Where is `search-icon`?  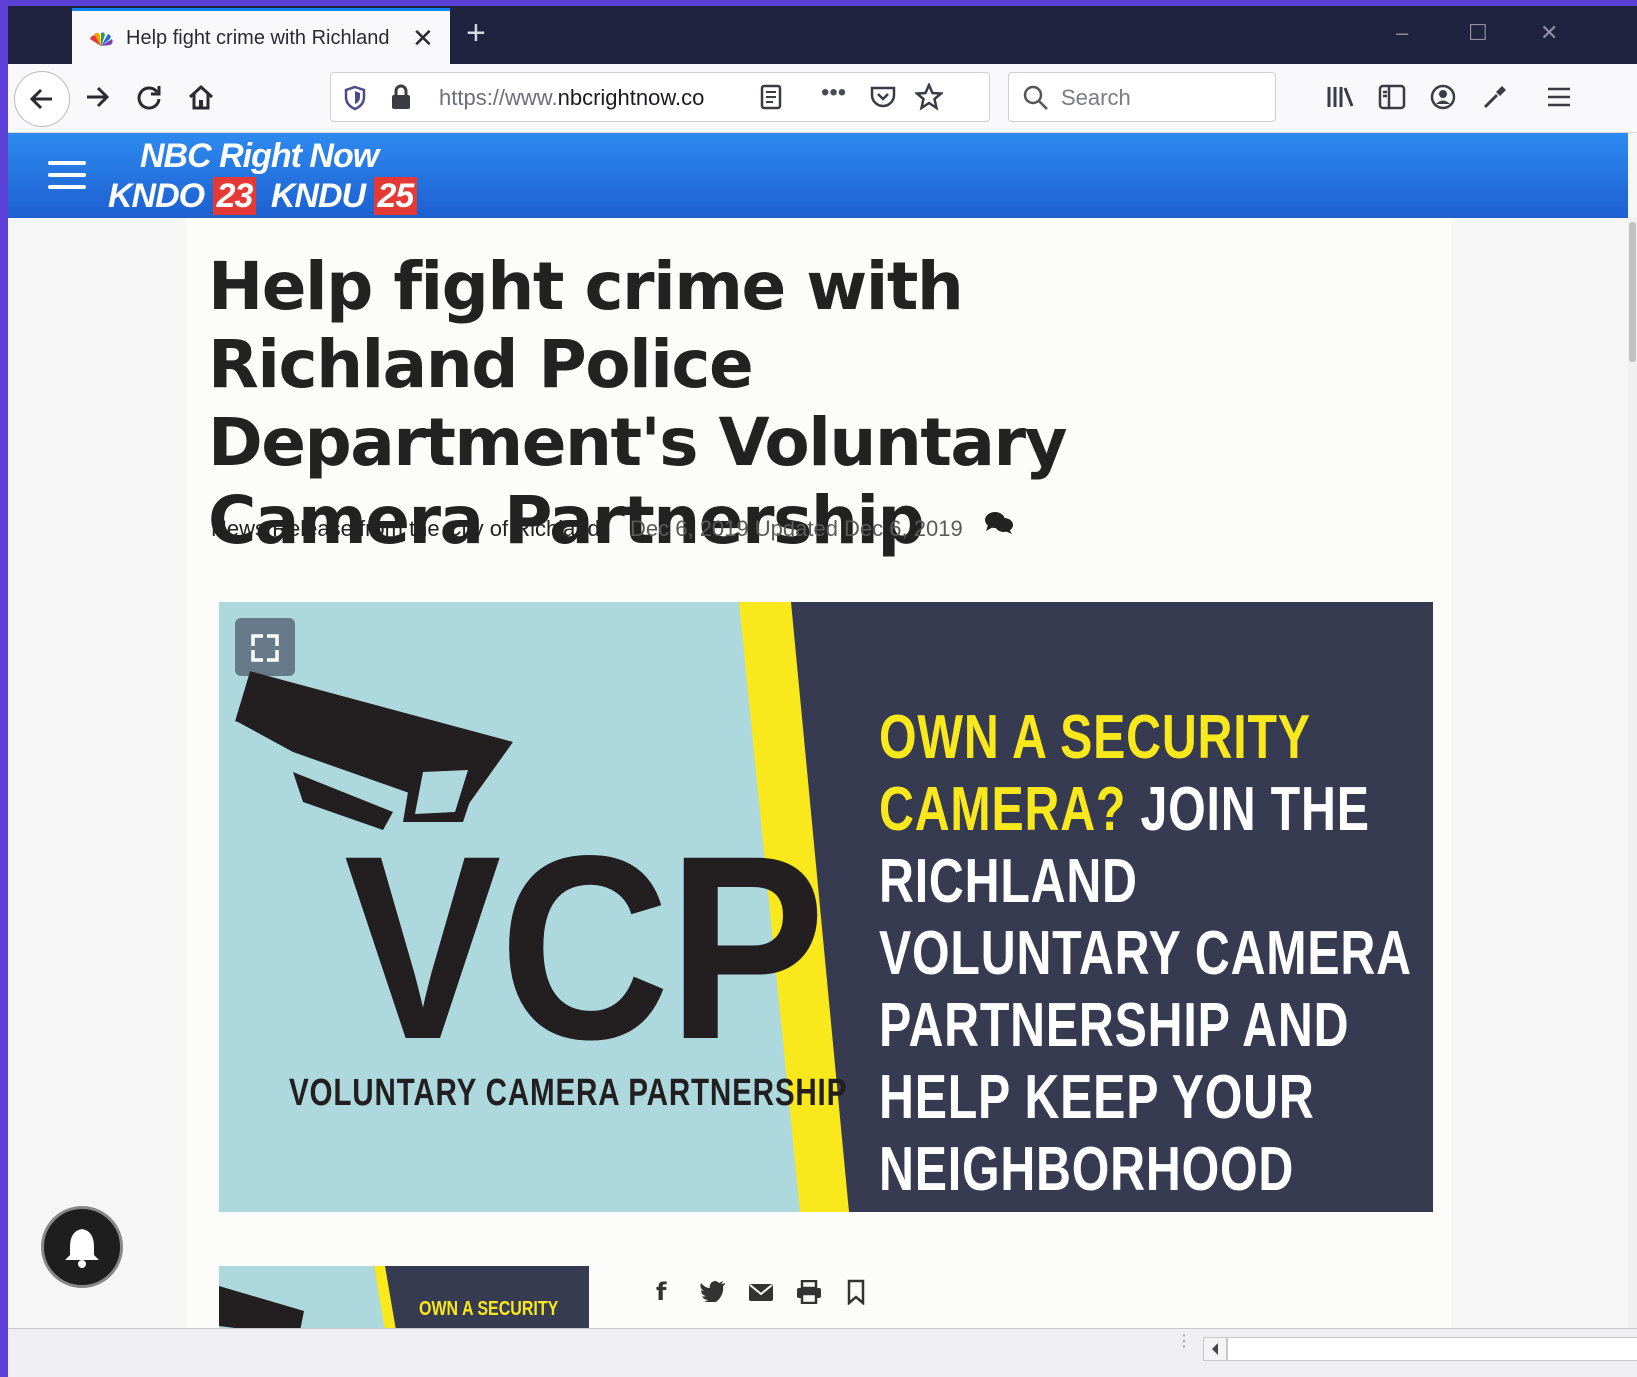 search-icon is located at coordinates (1035, 97).